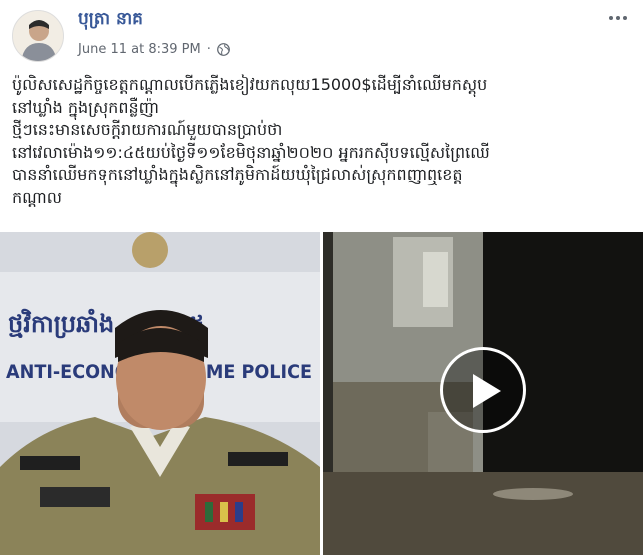 This screenshot has height=555, width=643. Describe the element at coordinates (38, 36) in the screenshot. I see `avatar` at that location.